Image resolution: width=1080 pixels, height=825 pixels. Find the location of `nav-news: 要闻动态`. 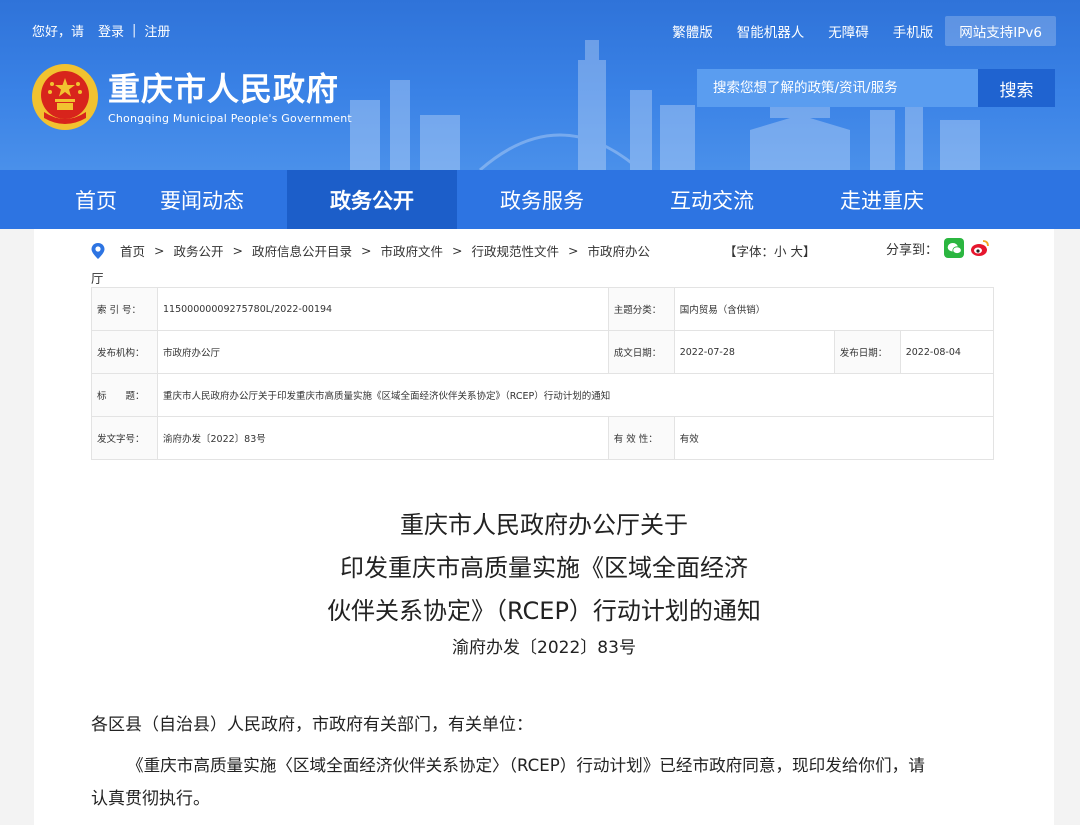

nav-news: 要闻动态 is located at coordinates (202, 199).